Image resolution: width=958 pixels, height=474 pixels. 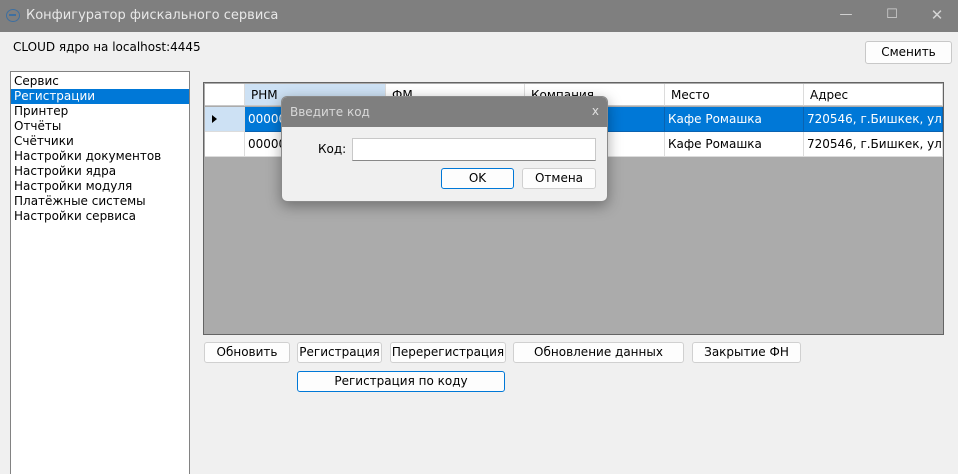 What do you see at coordinates (100, 201) in the screenshot?
I see `sidebar-item-payment-systems: Платёжные системы` at bounding box center [100, 201].